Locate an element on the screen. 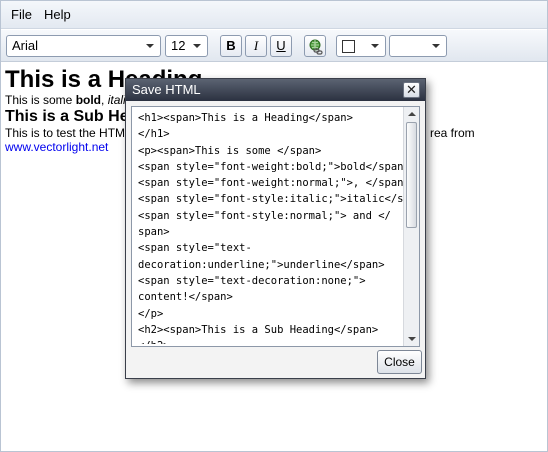  paragraph-text: This is some is located at coordinates (40, 100).